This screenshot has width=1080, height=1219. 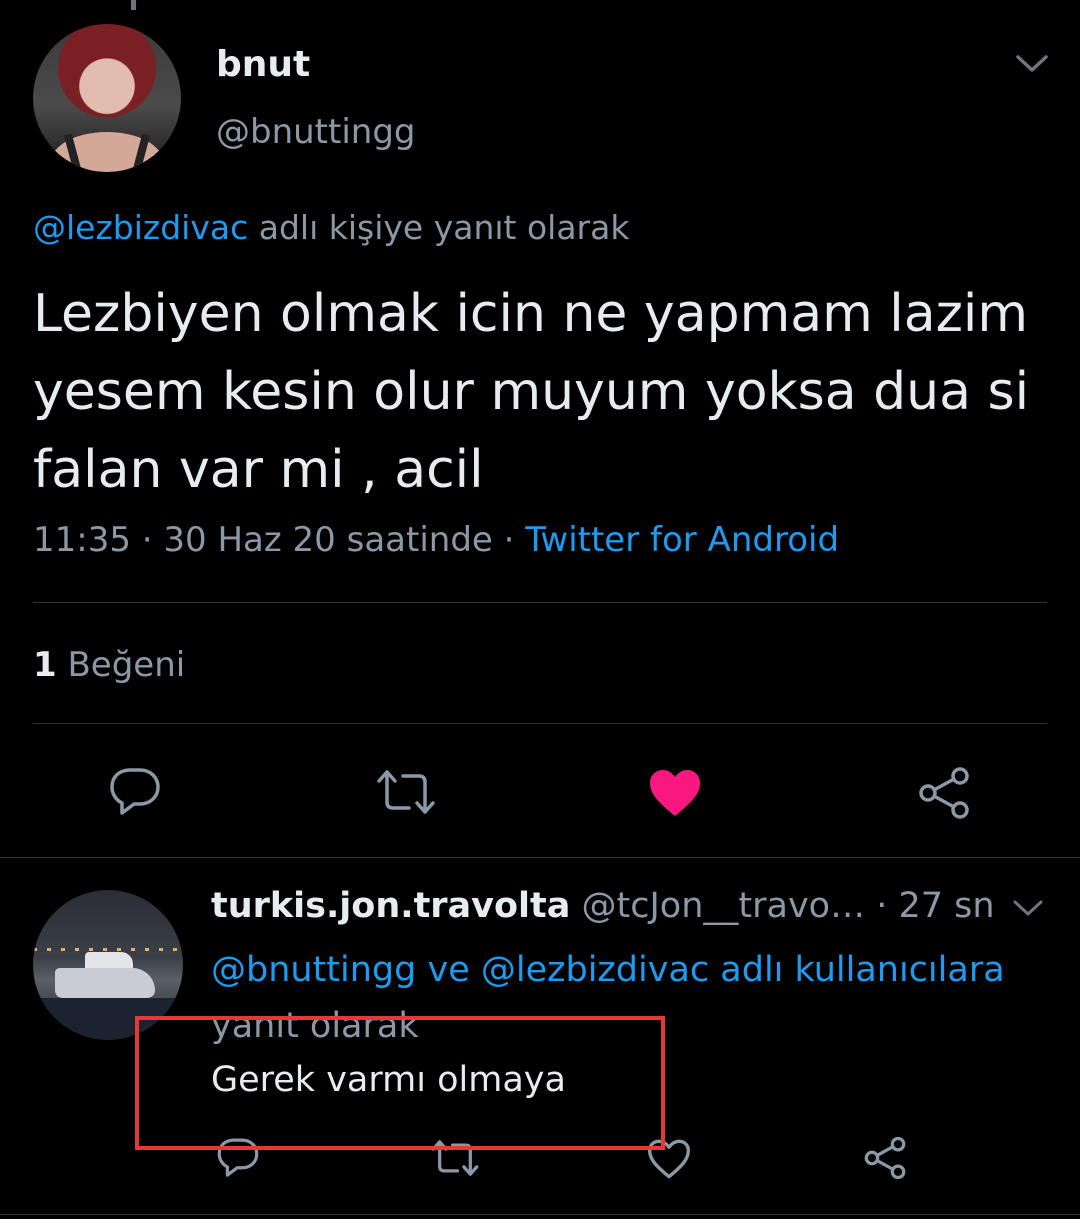 What do you see at coordinates (263, 64) in the screenshot?
I see `author-name: bnut` at bounding box center [263, 64].